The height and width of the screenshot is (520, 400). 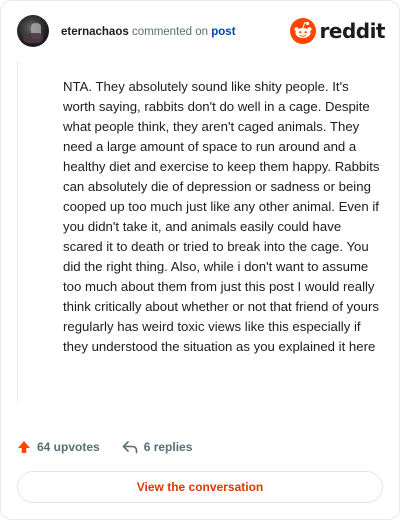 I want to click on comment-header: eternachaos commented on post reddit, so click(x=201, y=35).